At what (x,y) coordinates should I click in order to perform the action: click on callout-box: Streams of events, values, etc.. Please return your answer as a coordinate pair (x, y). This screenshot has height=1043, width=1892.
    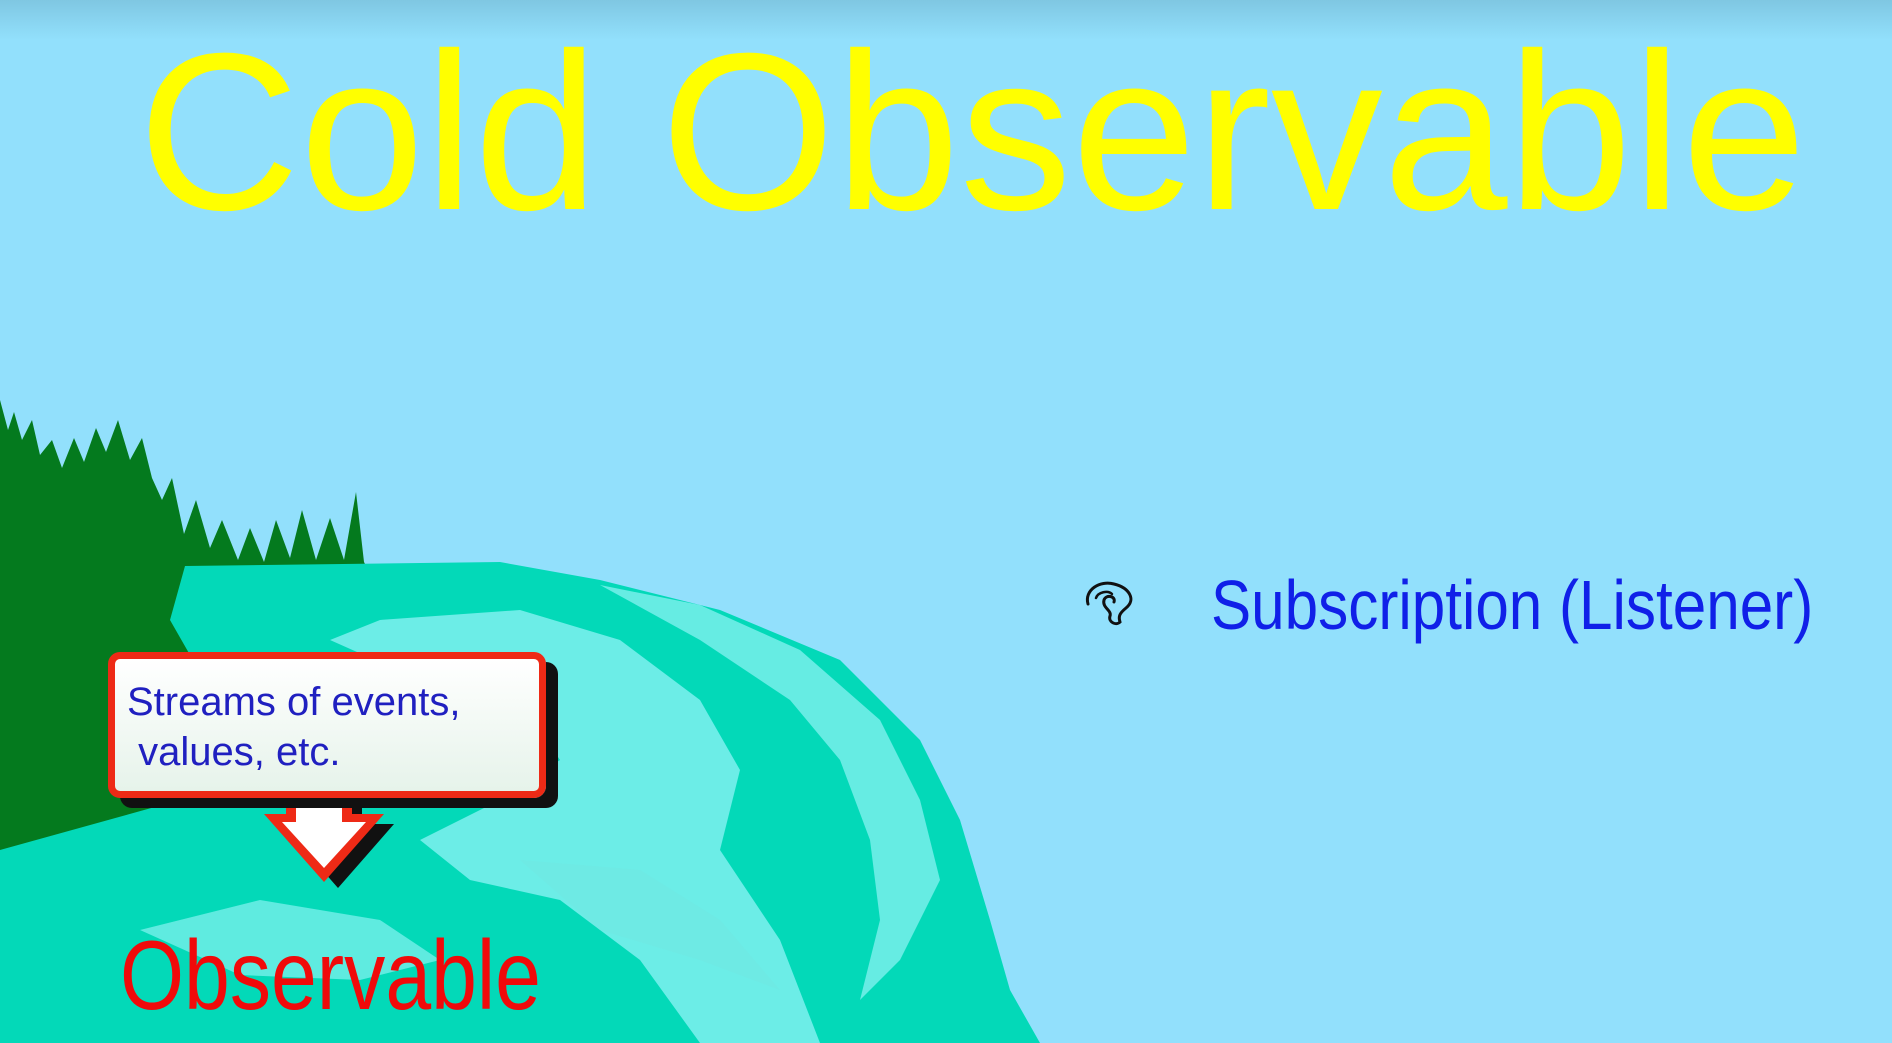
    Looking at the image, I should click on (327, 725).